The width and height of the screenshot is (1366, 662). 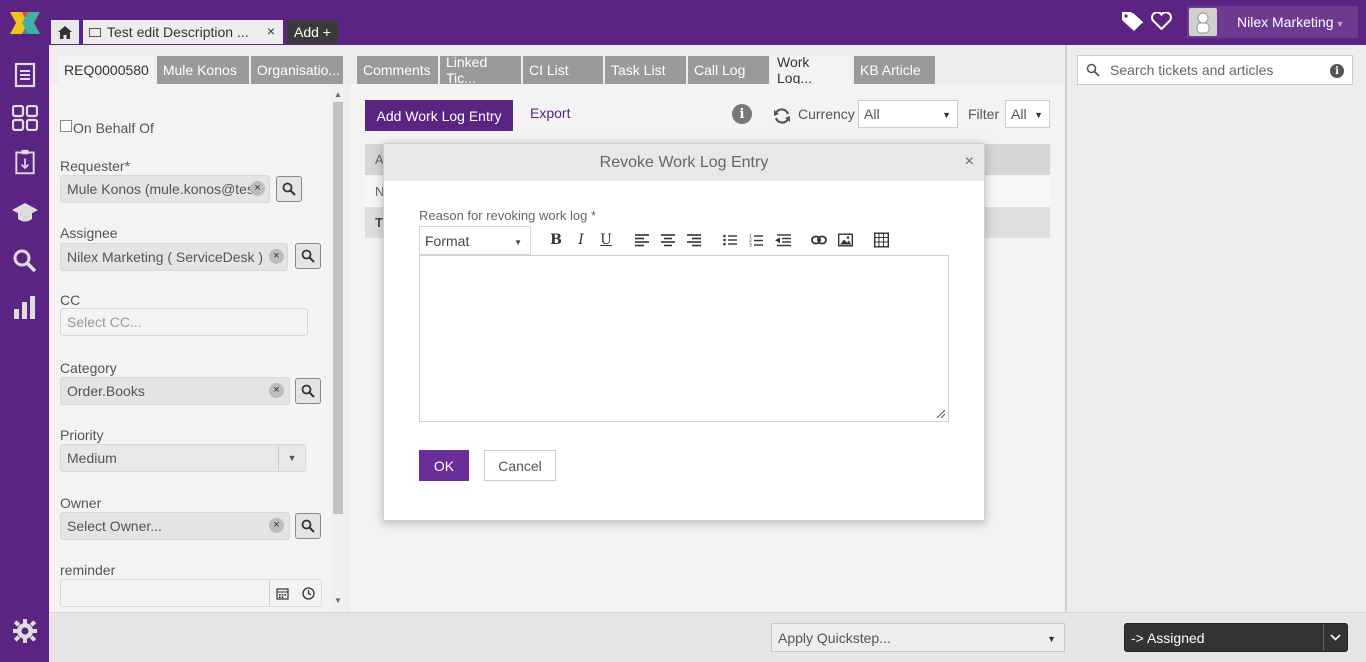 I want to click on clear-category-icon: ×, so click(x=276, y=390).